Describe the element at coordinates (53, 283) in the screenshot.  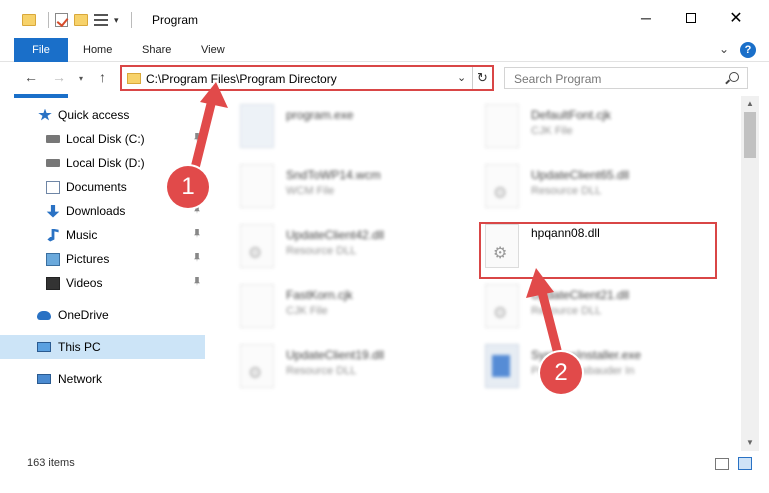
I see `video-icon` at that location.